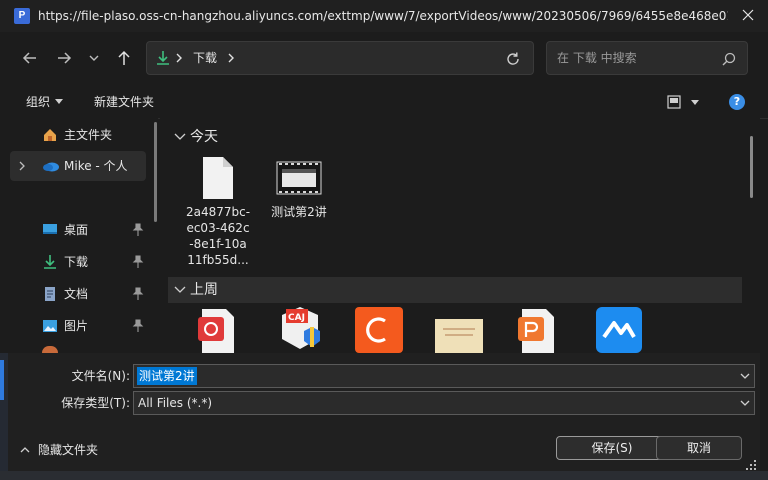 This screenshot has height=480, width=768. What do you see at coordinates (38, 102) in the screenshot?
I see `organize-label: 组织` at bounding box center [38, 102].